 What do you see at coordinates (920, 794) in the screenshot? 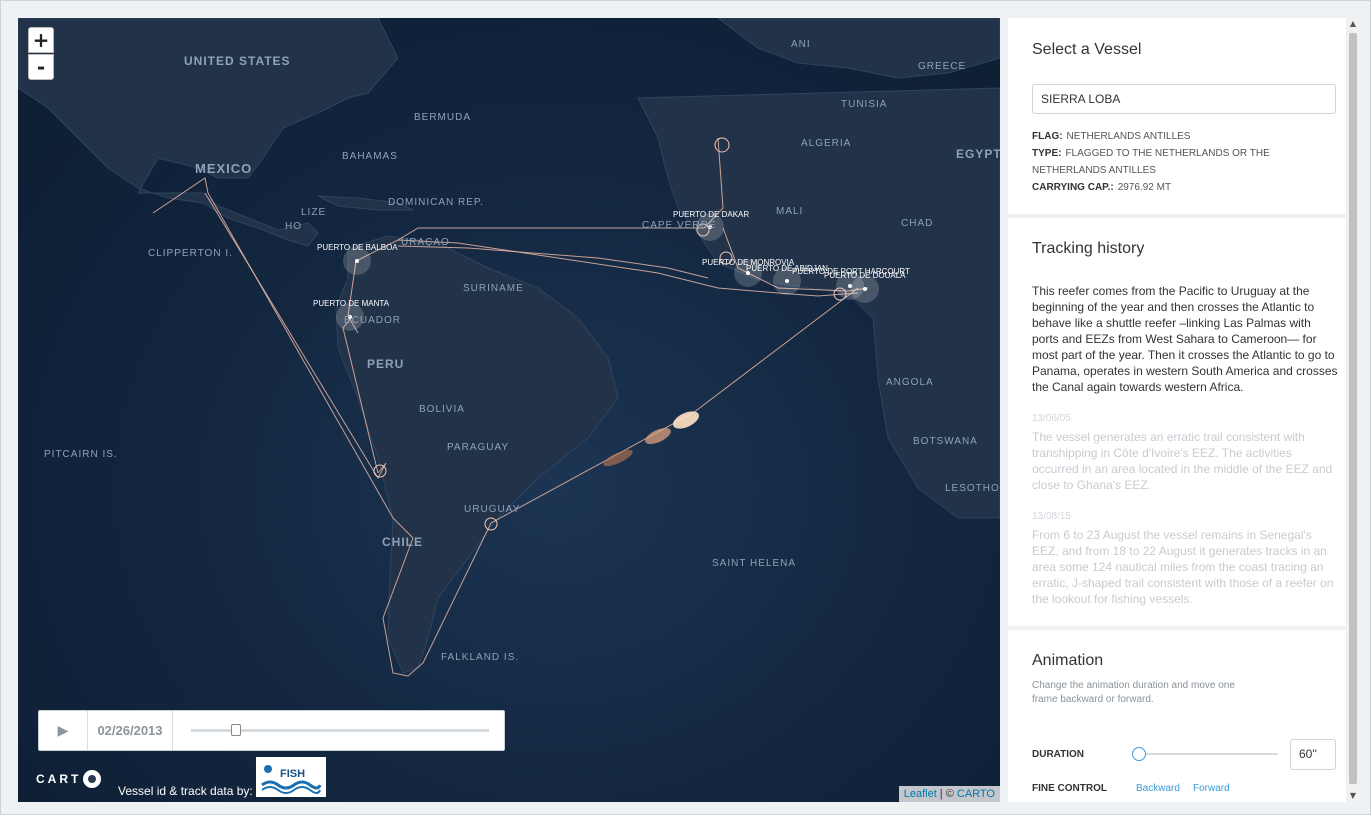
I see `leaflet-link: Leaflet` at bounding box center [920, 794].